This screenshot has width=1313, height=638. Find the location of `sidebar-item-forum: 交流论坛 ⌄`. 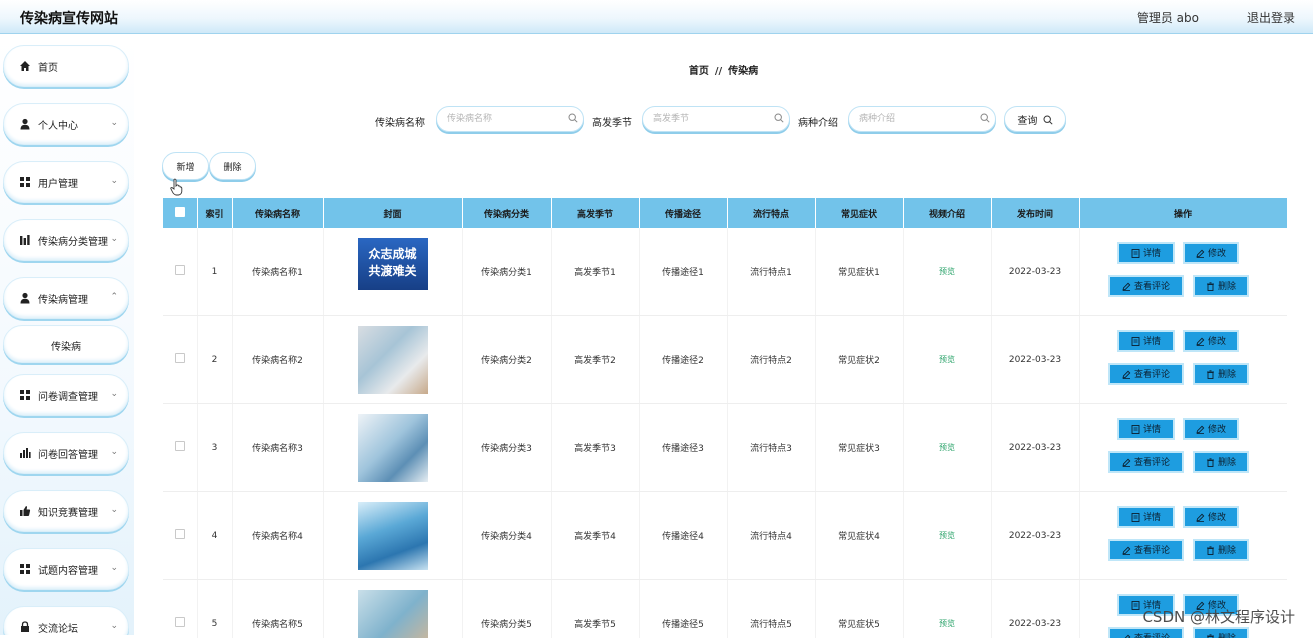

sidebar-item-forum: 交流论坛 ⌄ is located at coordinates (66, 620).